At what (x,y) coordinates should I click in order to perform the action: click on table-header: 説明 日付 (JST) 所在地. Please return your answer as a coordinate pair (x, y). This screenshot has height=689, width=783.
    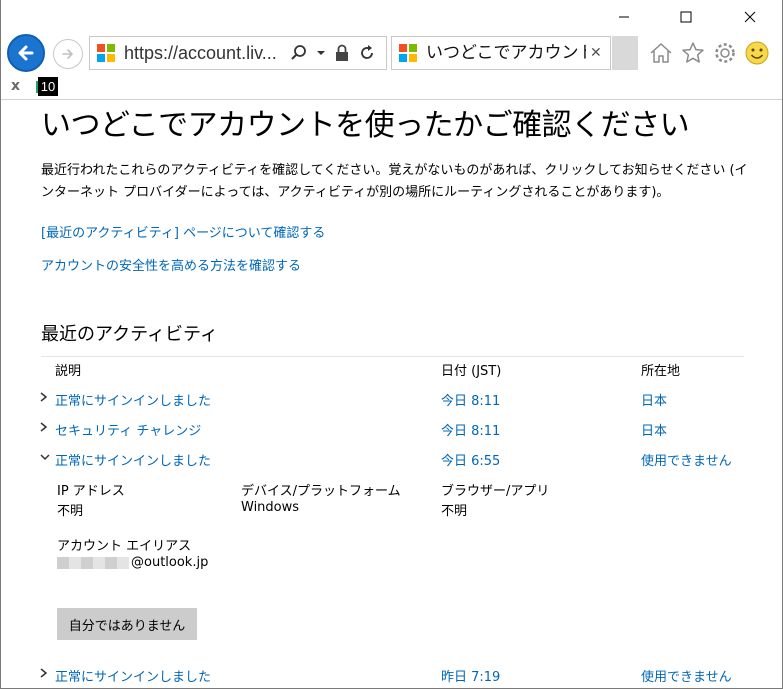
    Looking at the image, I should click on (395, 370).